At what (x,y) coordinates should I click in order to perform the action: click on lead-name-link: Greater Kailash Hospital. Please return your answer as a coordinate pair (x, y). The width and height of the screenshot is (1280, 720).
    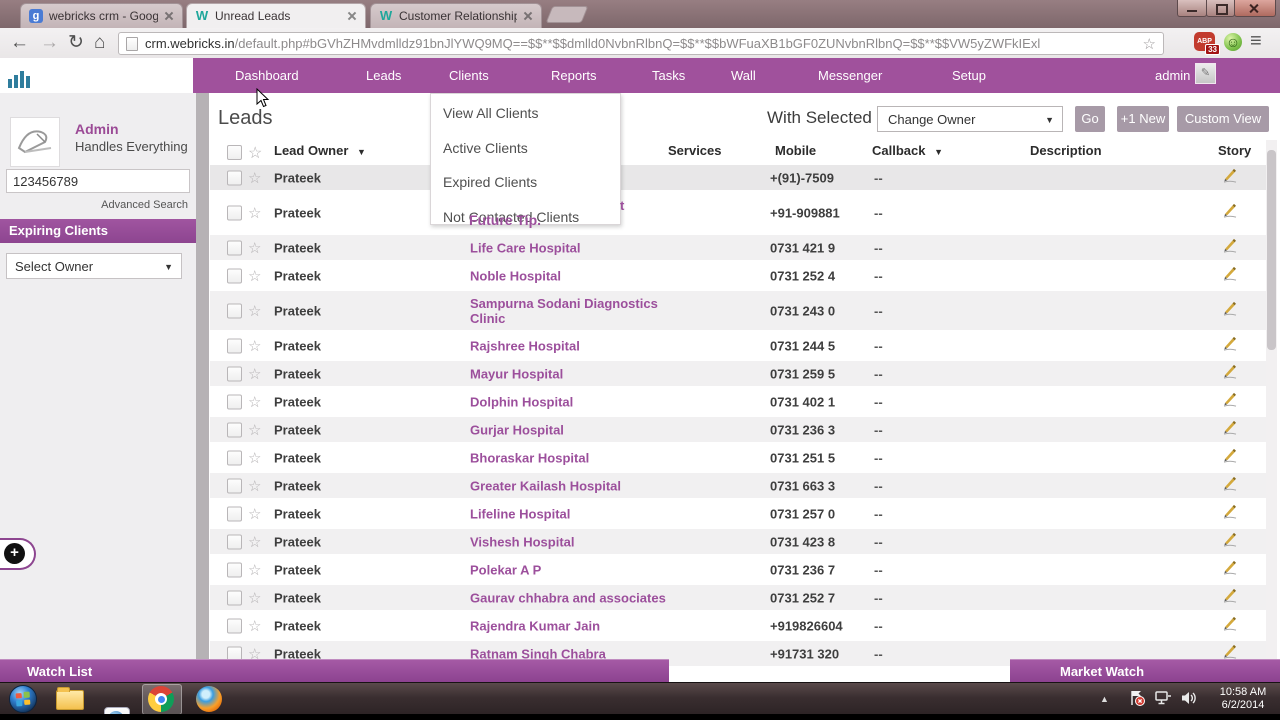
    Looking at the image, I should click on (577, 485).